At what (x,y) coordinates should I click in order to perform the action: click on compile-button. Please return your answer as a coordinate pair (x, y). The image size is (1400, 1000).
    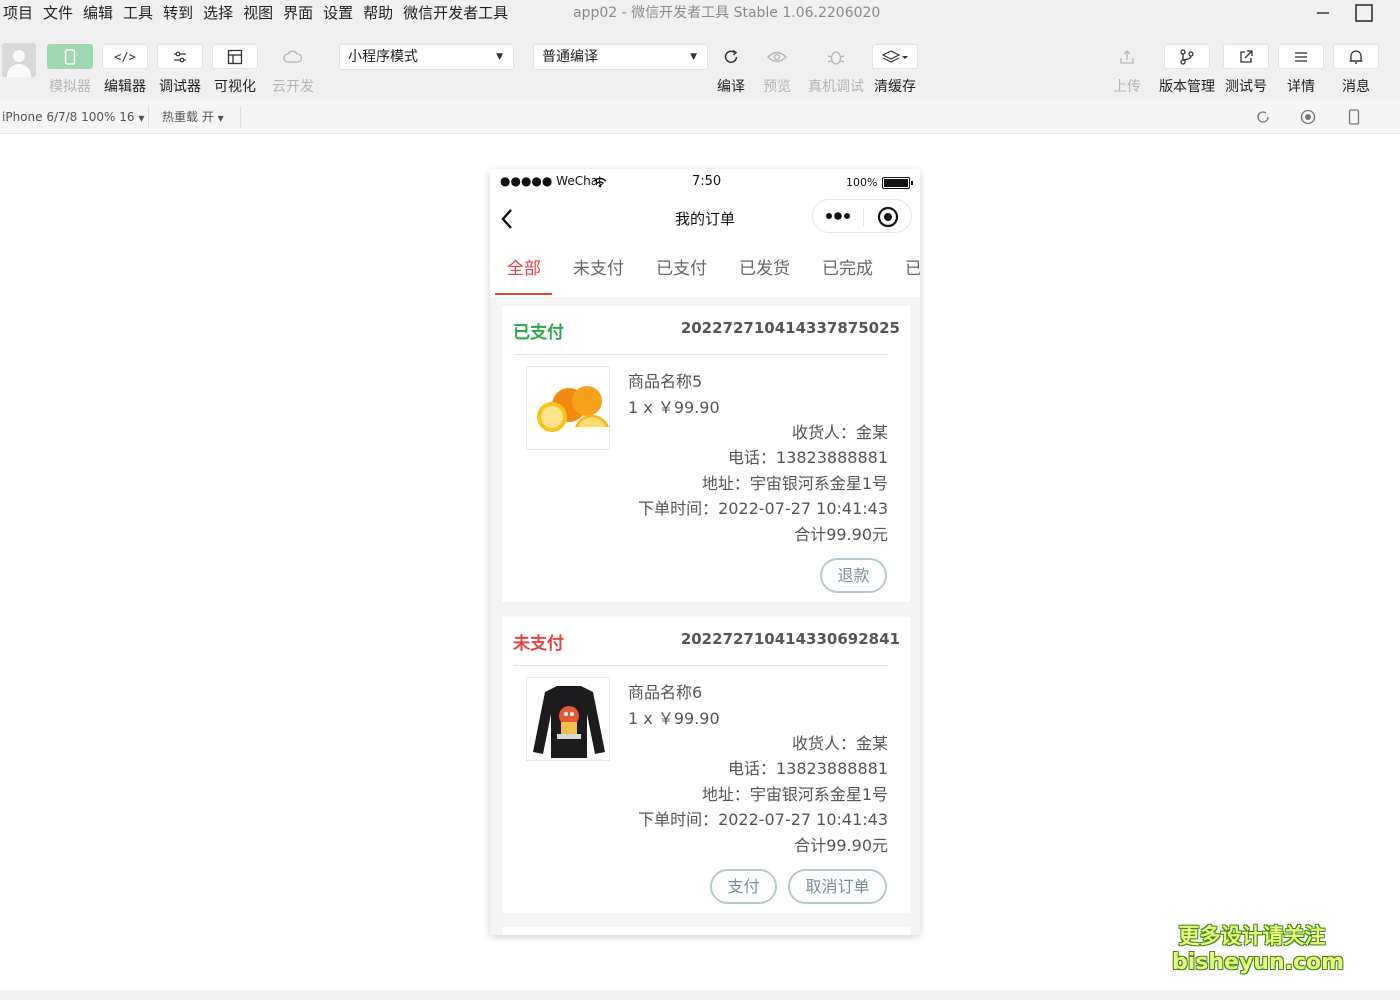
    Looking at the image, I should click on (731, 56).